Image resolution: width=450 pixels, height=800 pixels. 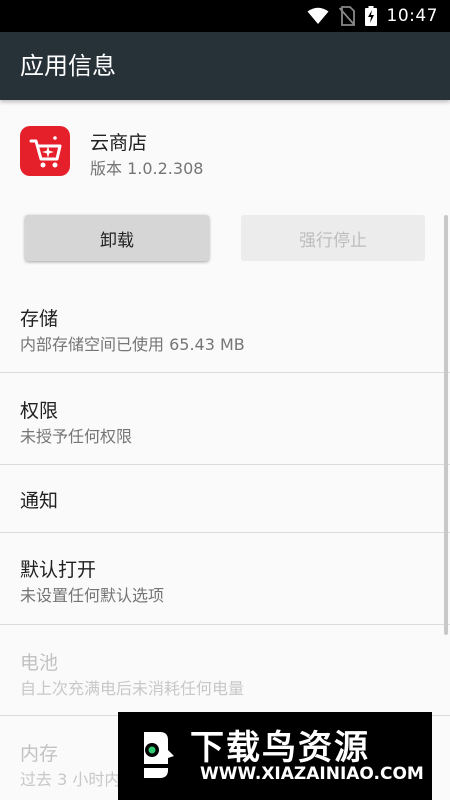 What do you see at coordinates (157, 755) in the screenshot?
I see `bird-logo-icon` at bounding box center [157, 755].